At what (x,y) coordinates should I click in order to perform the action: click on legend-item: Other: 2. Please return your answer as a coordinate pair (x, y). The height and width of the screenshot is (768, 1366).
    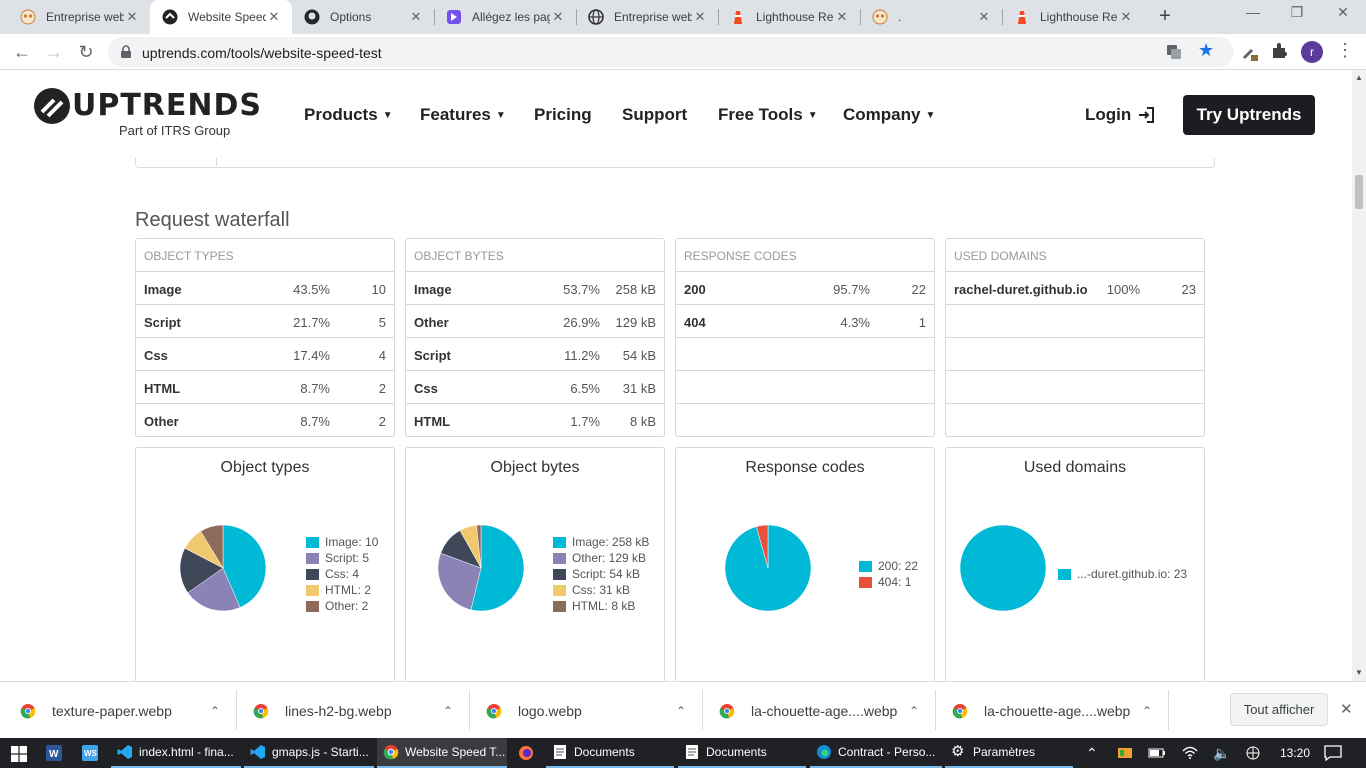
    Looking at the image, I should click on (342, 606).